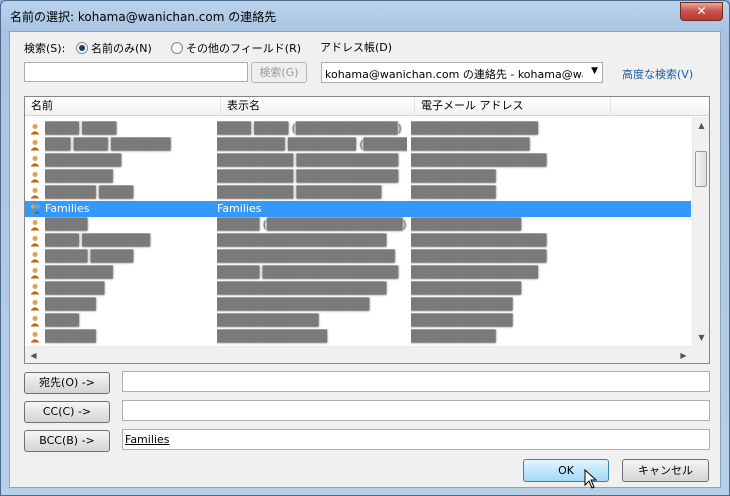  What do you see at coordinates (45, 48) in the screenshot?
I see `search-label: 検索(S):` at bounding box center [45, 48].